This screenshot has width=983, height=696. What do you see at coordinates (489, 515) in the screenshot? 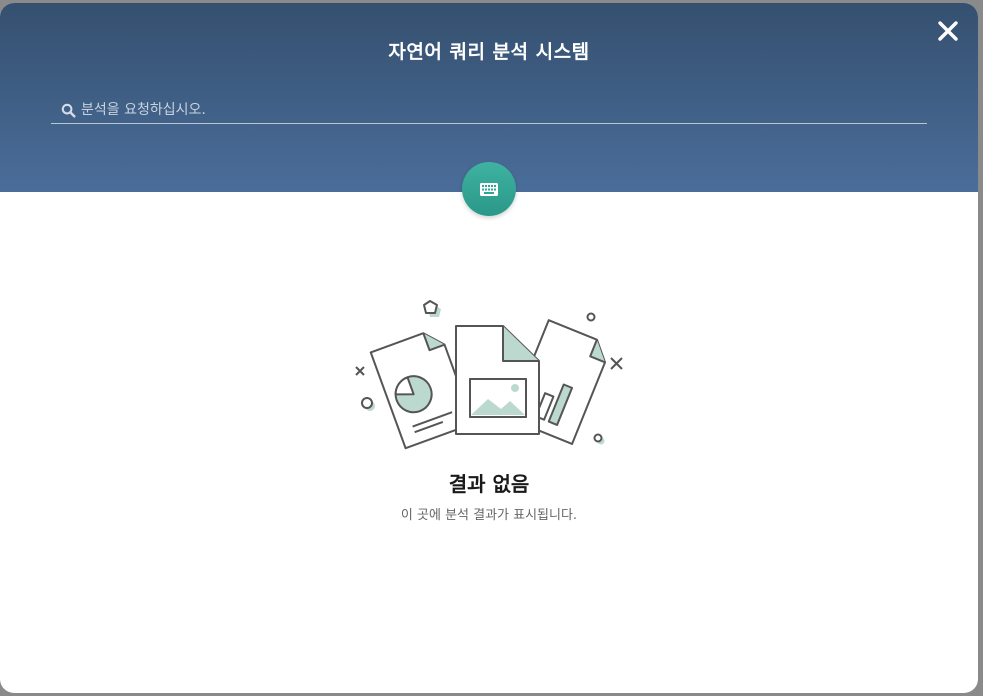
I see `empty-state-subtitle: 이 곳에 분석 결과가 표시됩니다.` at bounding box center [489, 515].